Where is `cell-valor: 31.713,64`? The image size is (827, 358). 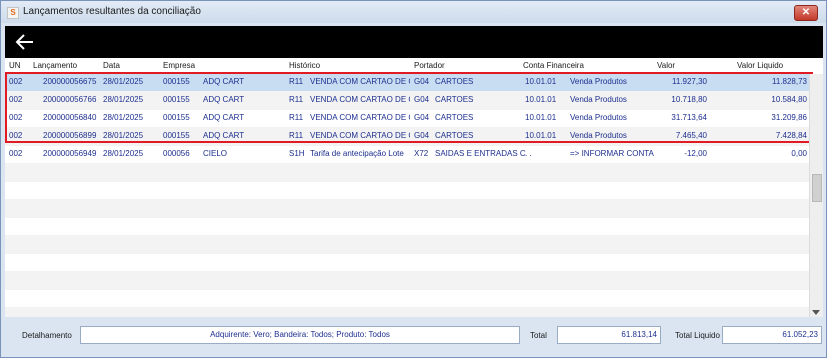
cell-valor: 31.713,64 is located at coordinates (689, 117).